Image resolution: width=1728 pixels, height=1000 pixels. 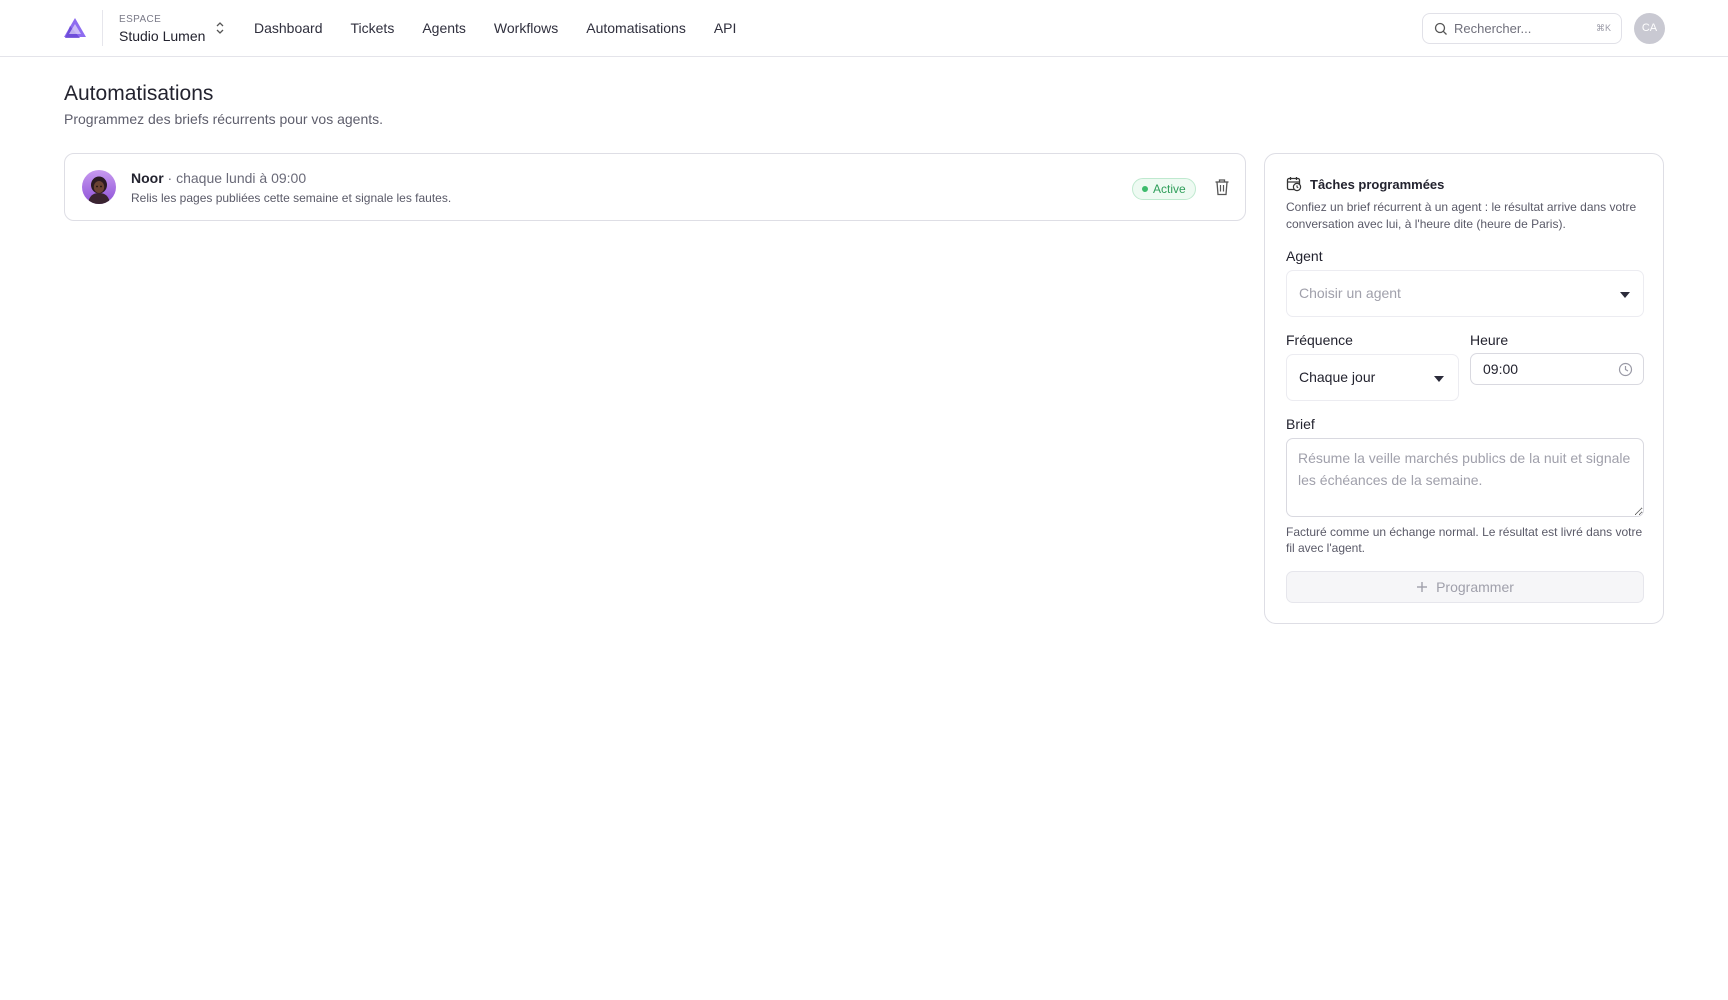 What do you see at coordinates (725, 28) in the screenshot?
I see `nav-api: API` at bounding box center [725, 28].